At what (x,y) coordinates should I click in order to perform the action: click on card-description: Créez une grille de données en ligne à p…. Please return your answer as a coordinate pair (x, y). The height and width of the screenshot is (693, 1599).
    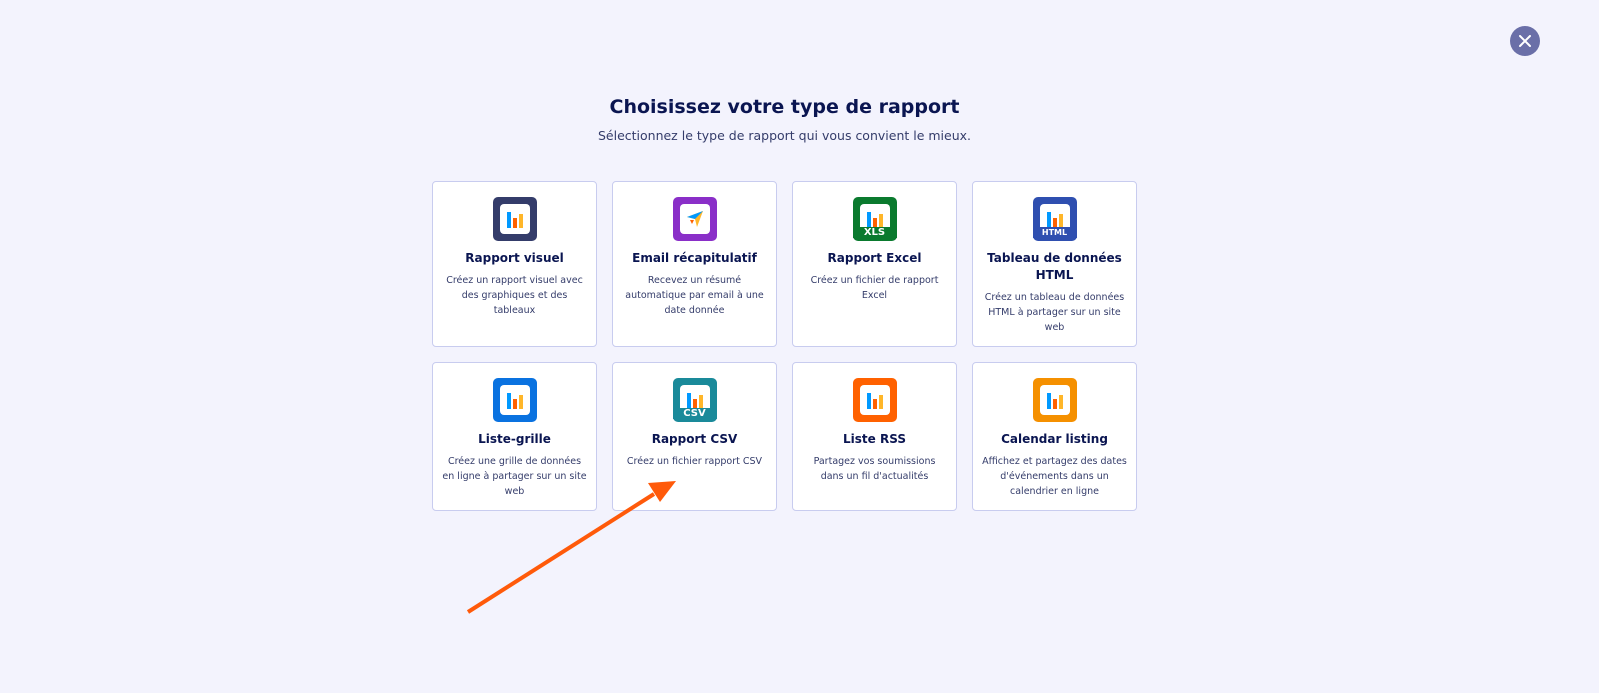
    Looking at the image, I should click on (514, 476).